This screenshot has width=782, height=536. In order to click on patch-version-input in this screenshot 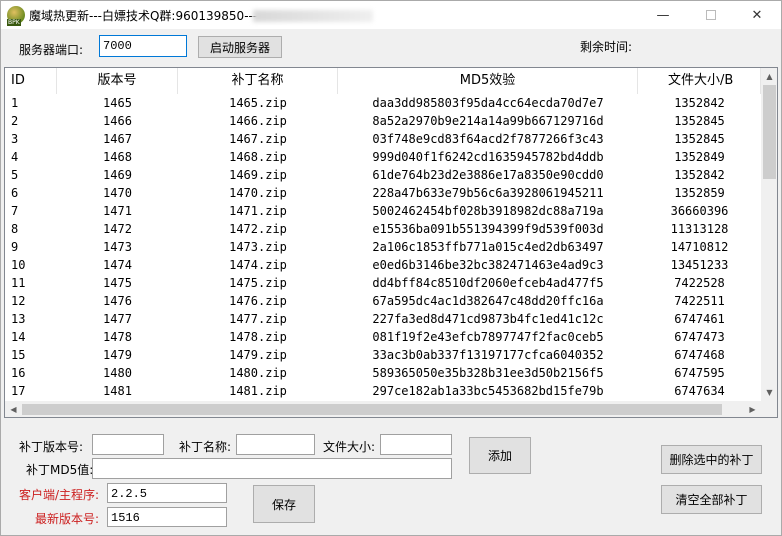, I will do `click(128, 444)`.